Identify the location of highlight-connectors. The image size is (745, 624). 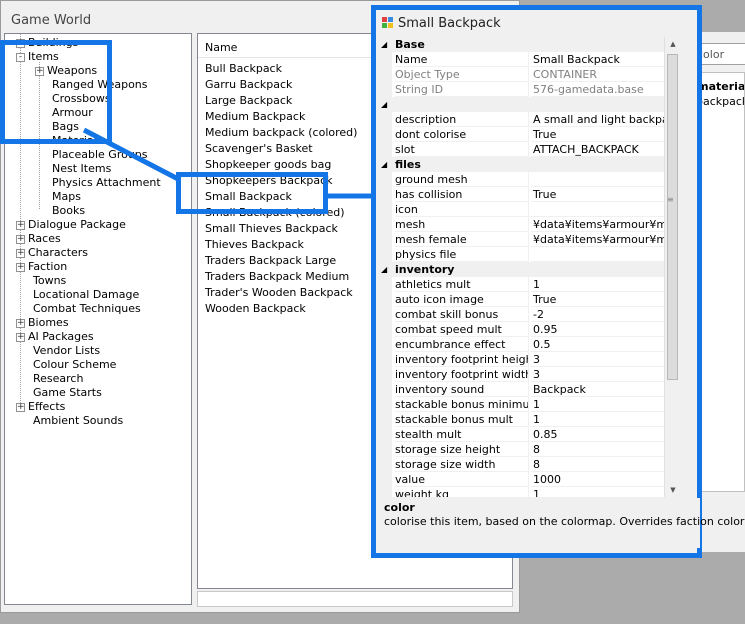
(227, 163).